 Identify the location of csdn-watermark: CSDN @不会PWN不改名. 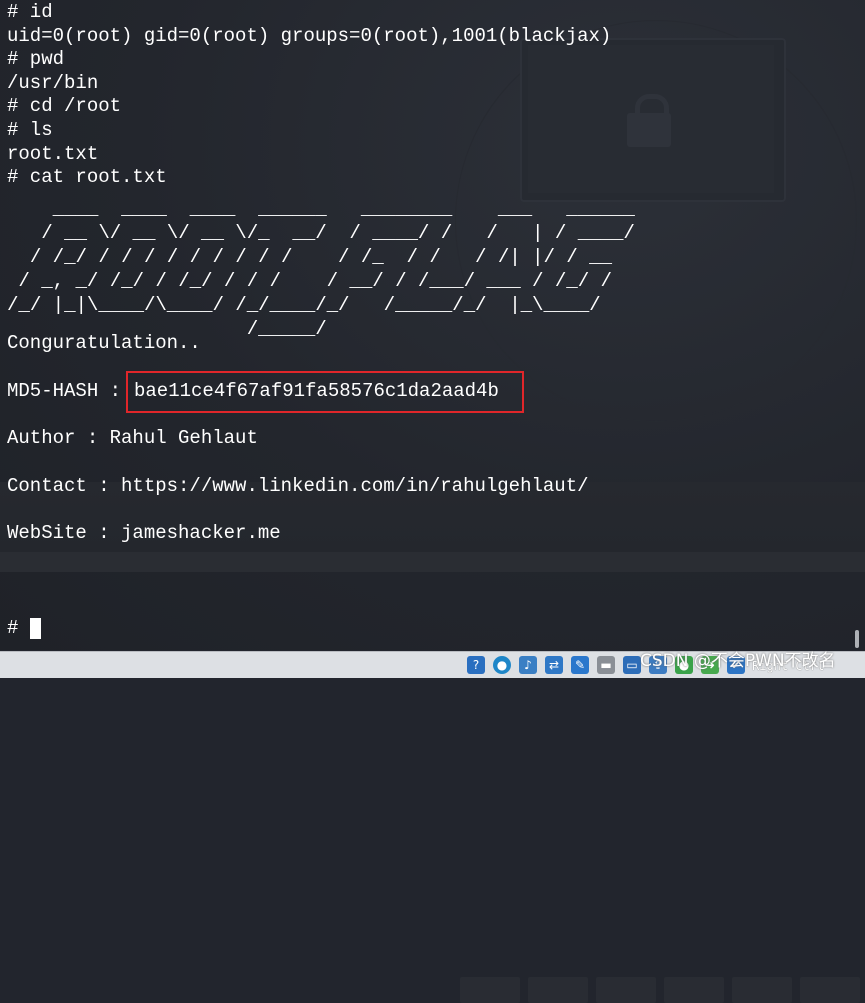
(738, 661).